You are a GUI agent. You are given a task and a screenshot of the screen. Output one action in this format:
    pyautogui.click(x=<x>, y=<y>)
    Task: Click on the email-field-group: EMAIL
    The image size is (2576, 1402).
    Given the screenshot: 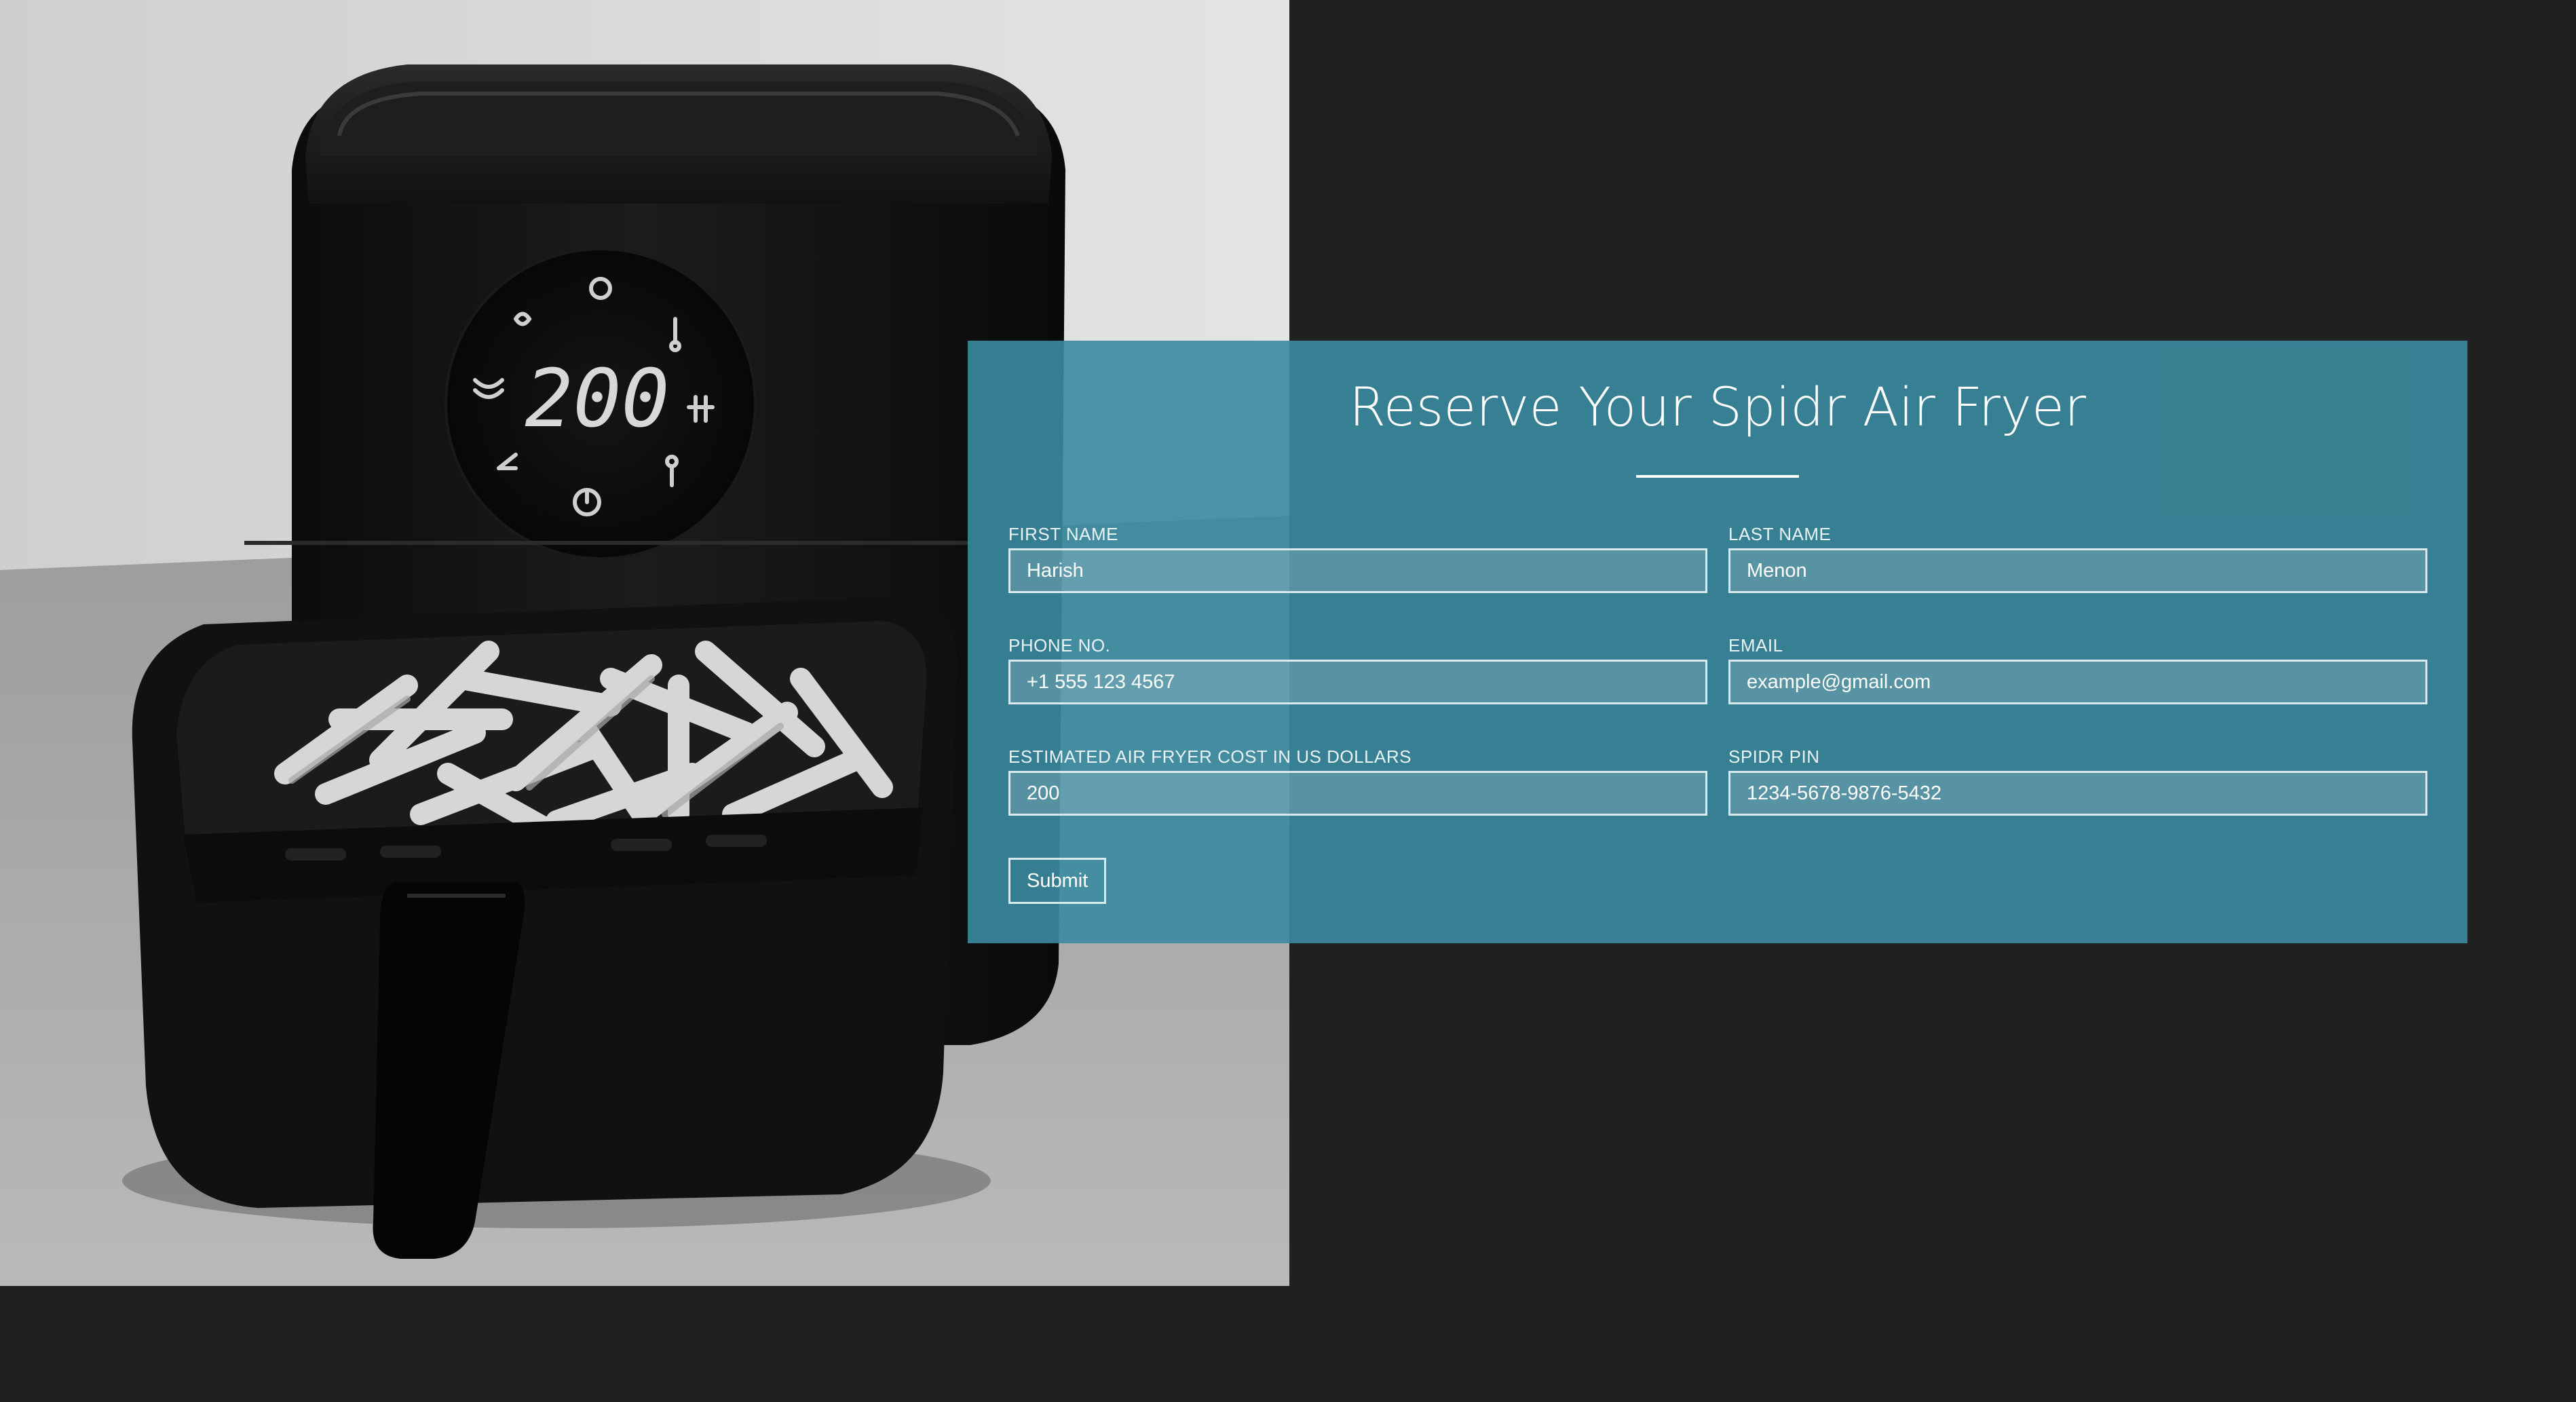 What is the action you would take?
    pyautogui.click(x=2077, y=669)
    